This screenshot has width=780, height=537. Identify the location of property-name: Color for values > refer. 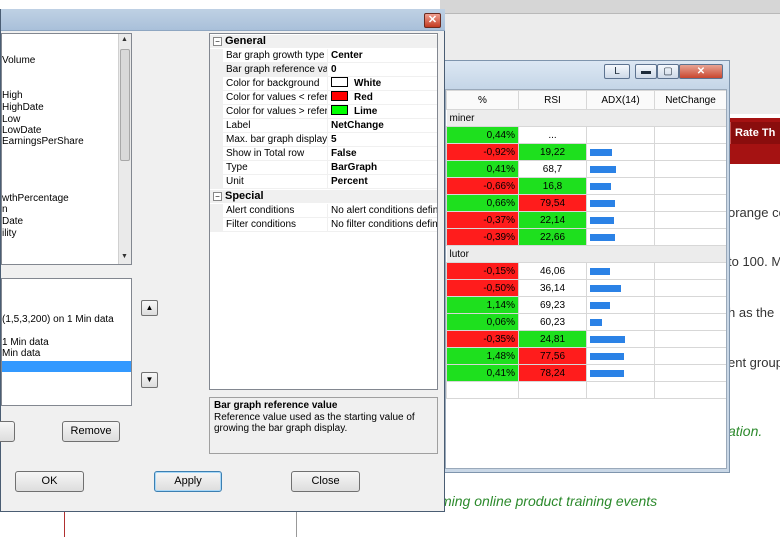
(275, 112).